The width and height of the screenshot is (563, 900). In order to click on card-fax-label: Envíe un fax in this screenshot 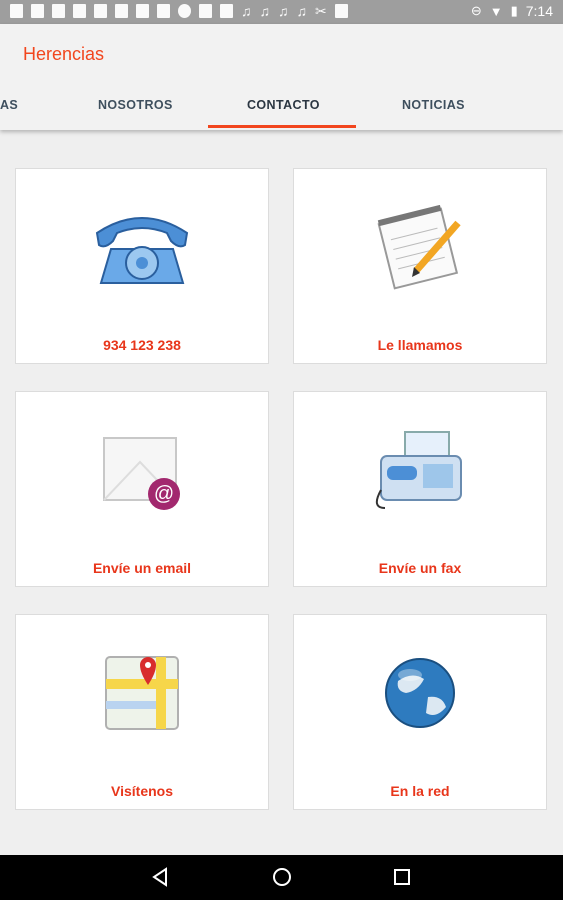, I will do `click(420, 568)`.